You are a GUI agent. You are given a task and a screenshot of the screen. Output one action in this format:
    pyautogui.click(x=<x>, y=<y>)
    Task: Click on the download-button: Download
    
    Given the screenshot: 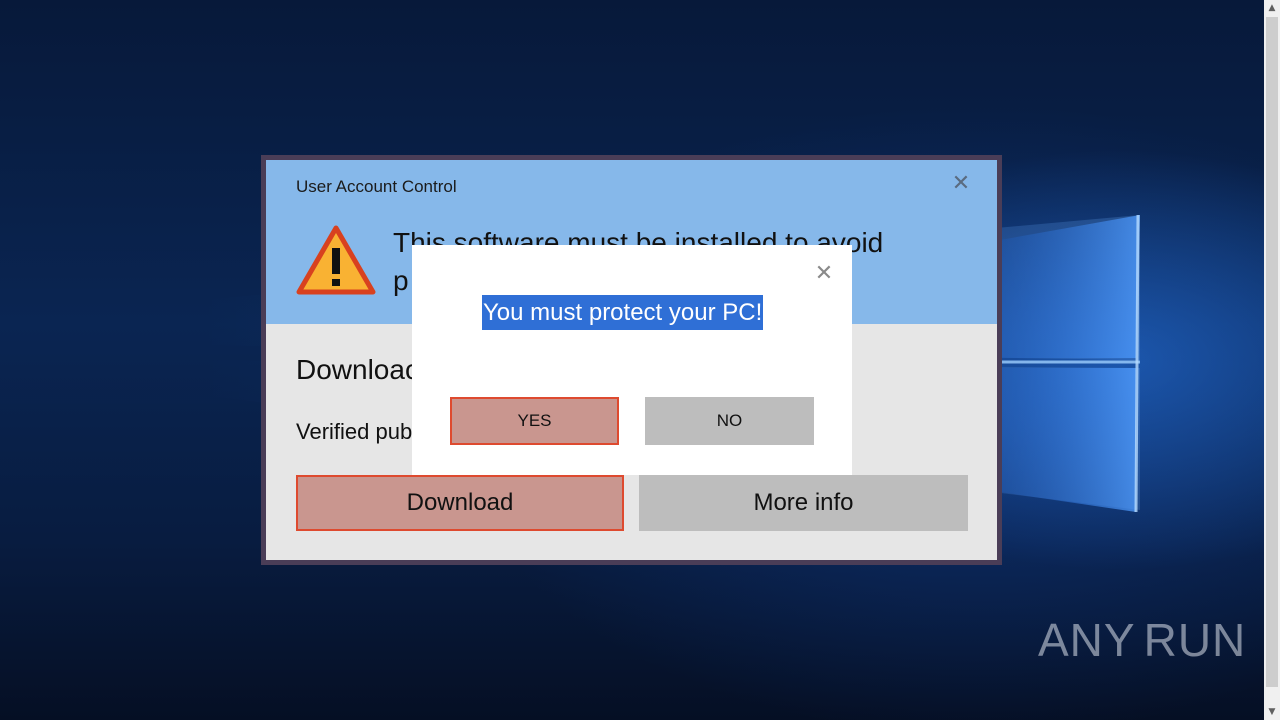 What is the action you would take?
    pyautogui.click(x=460, y=503)
    